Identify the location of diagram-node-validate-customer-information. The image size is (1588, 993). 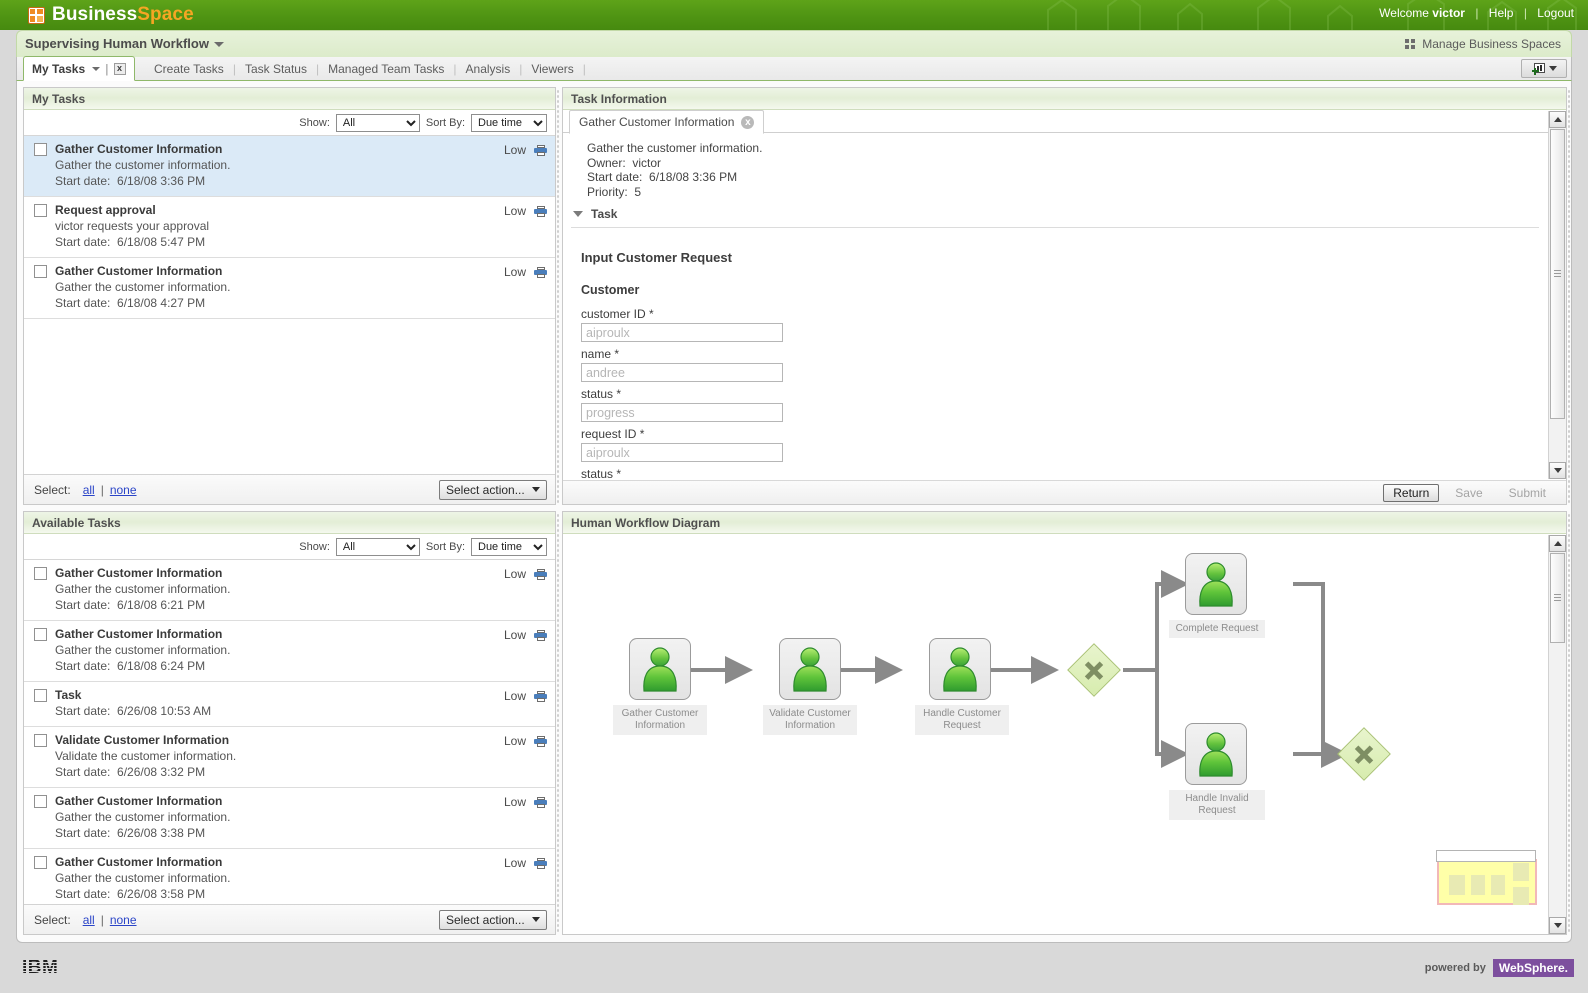
(810, 669).